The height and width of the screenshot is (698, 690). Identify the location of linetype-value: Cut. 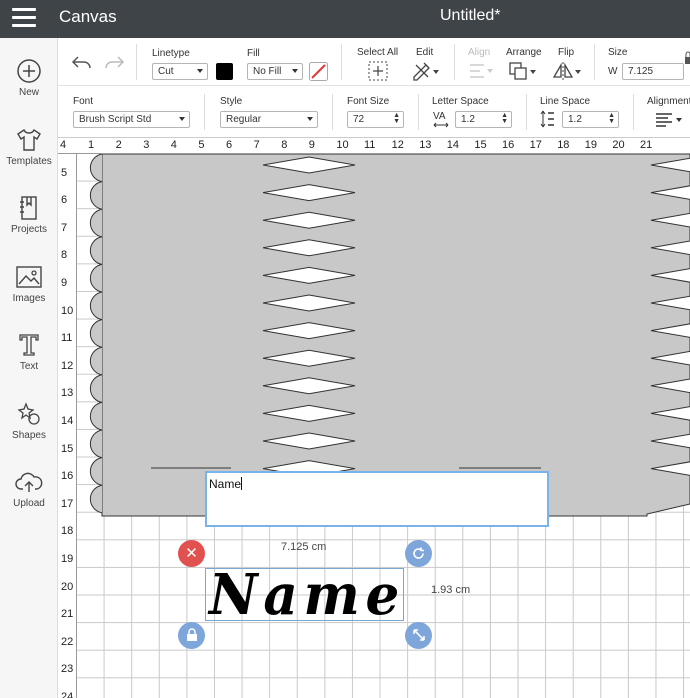
(166, 71).